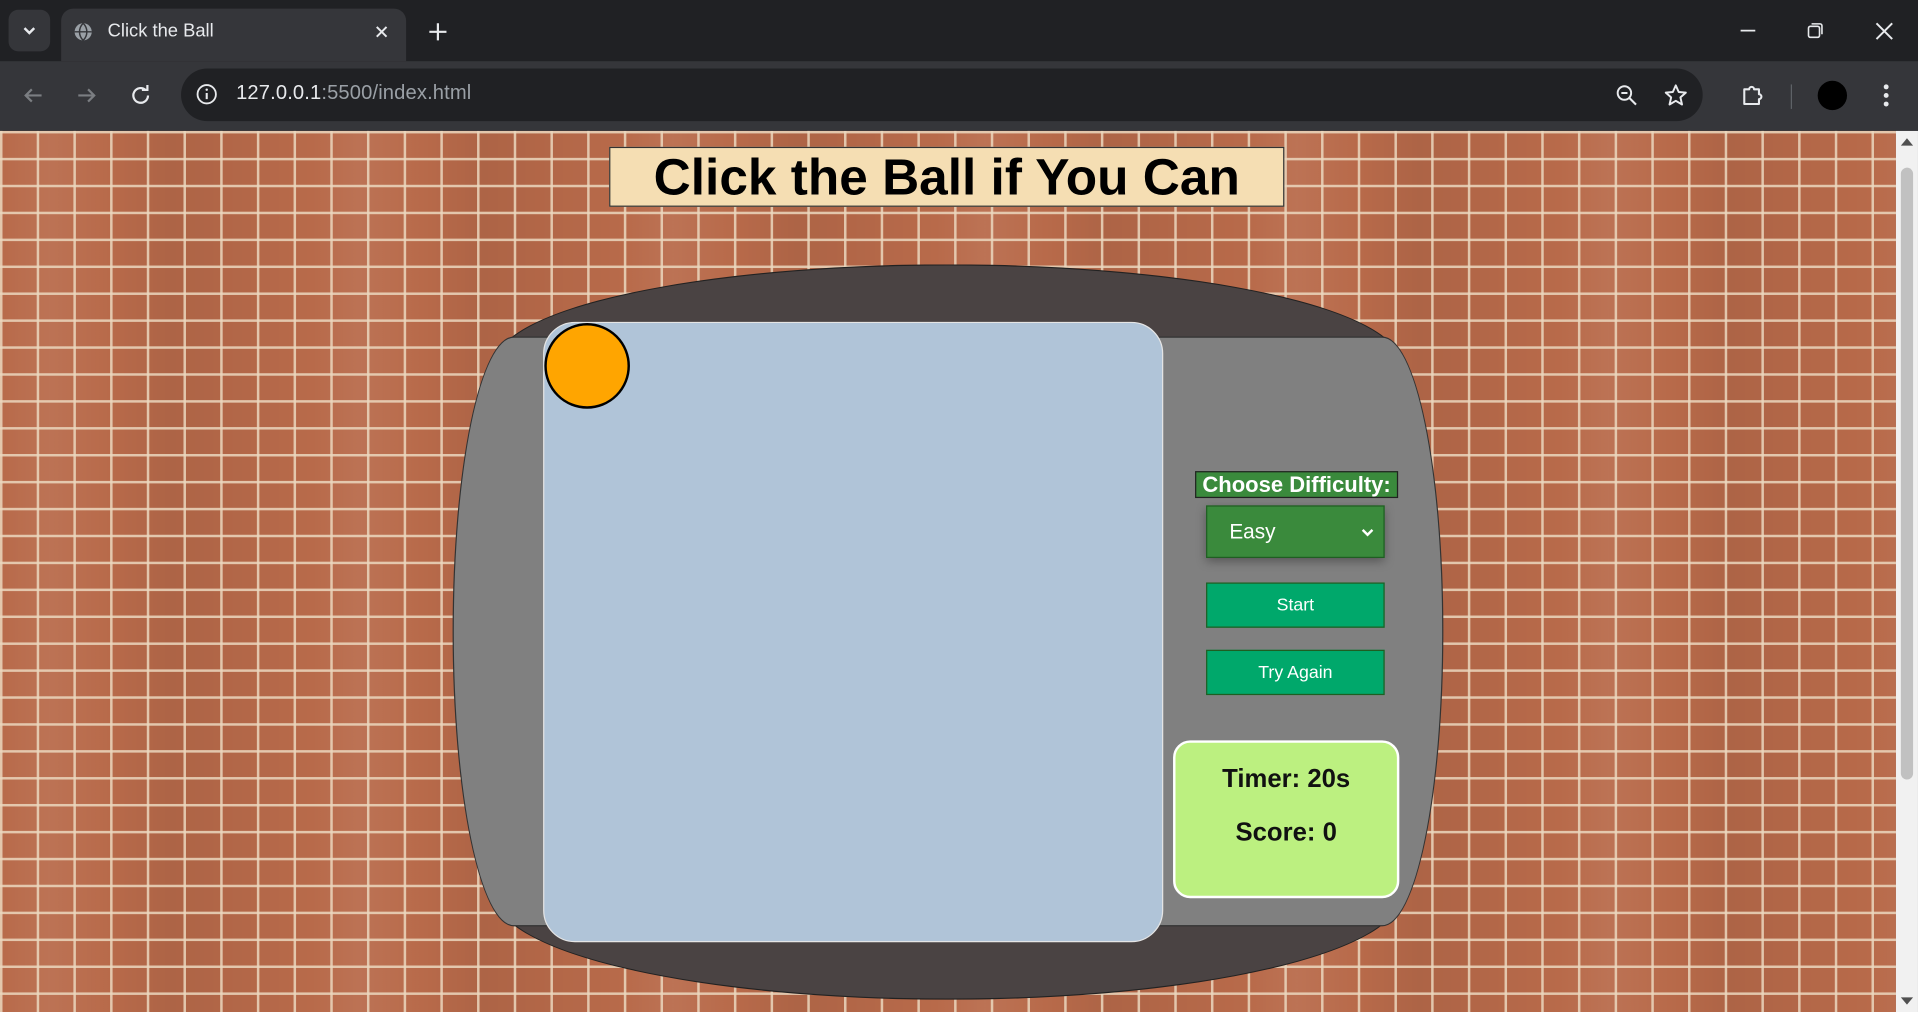  I want to click on start-button: Start, so click(1295, 605).